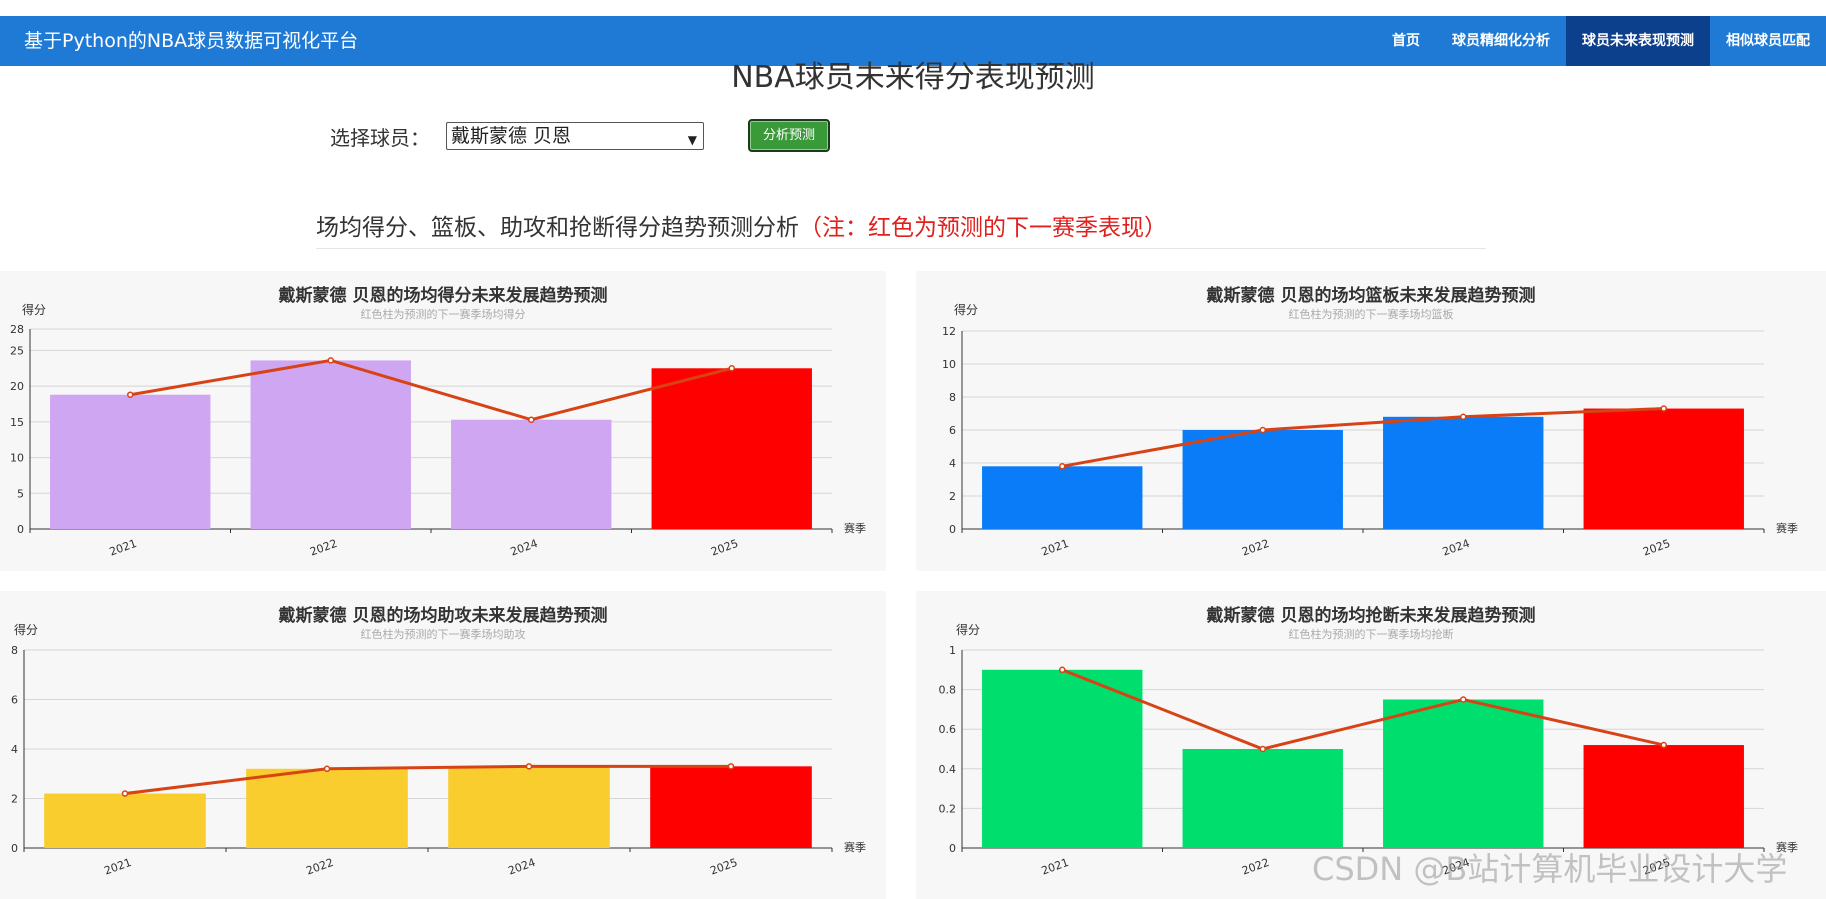 The width and height of the screenshot is (1826, 899). What do you see at coordinates (438, 761) in the screenshot?
I see `chart-svg: 0 2 4 6 8 2021 2022 2024 2025 赛季` at bounding box center [438, 761].